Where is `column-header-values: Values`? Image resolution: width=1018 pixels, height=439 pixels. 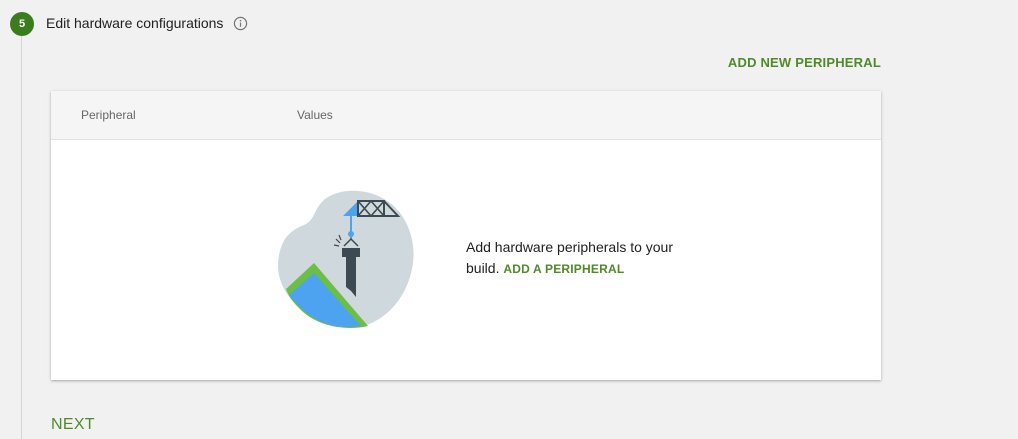
column-header-values: Values is located at coordinates (315, 115).